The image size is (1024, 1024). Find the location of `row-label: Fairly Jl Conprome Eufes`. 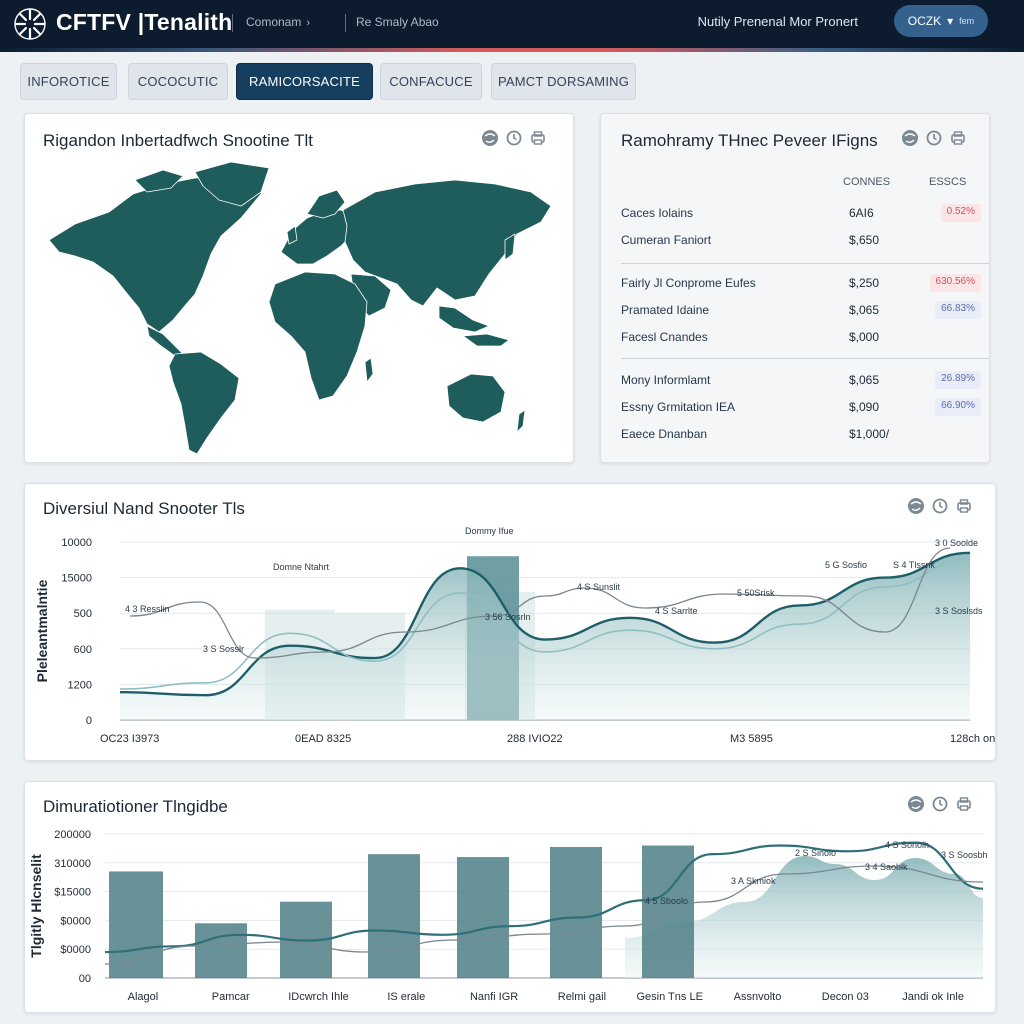

row-label: Fairly Jl Conprome Eufes is located at coordinates (688, 283).